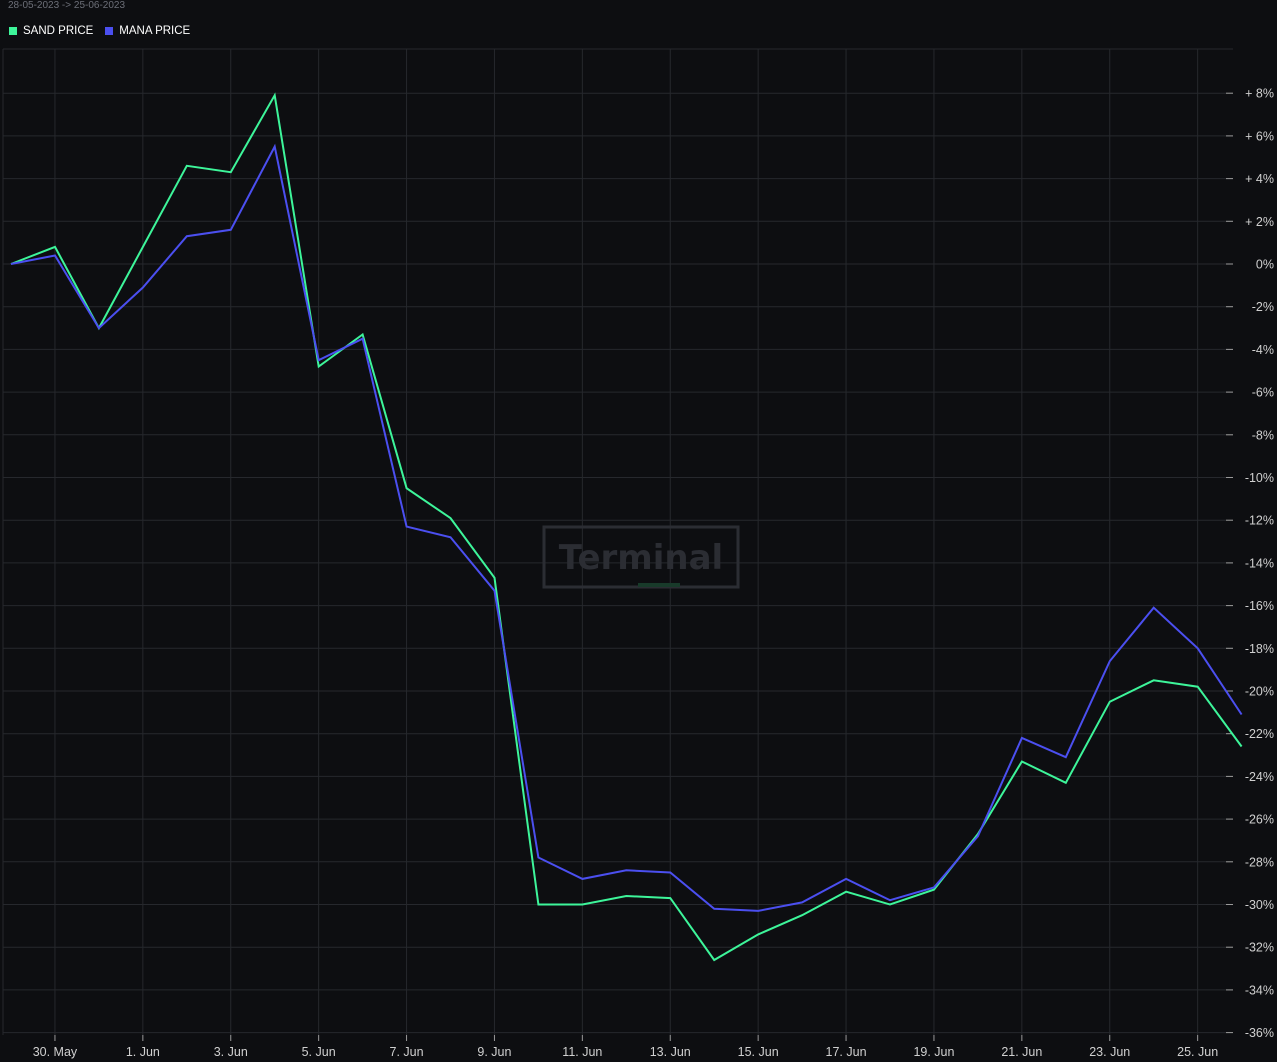 Image resolution: width=1277 pixels, height=1062 pixels. I want to click on y-tick-label: -30%, so click(1259, 905).